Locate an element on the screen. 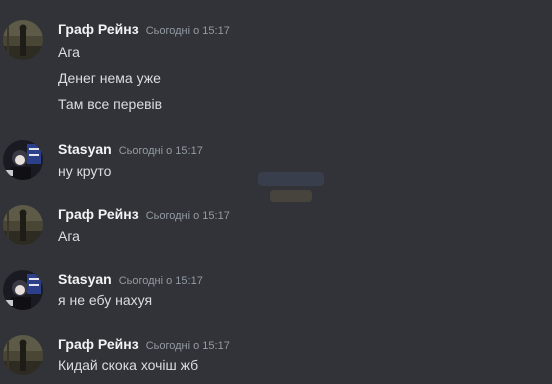 The width and height of the screenshot is (552, 384). message-line: ну круто is located at coordinates (85, 171).